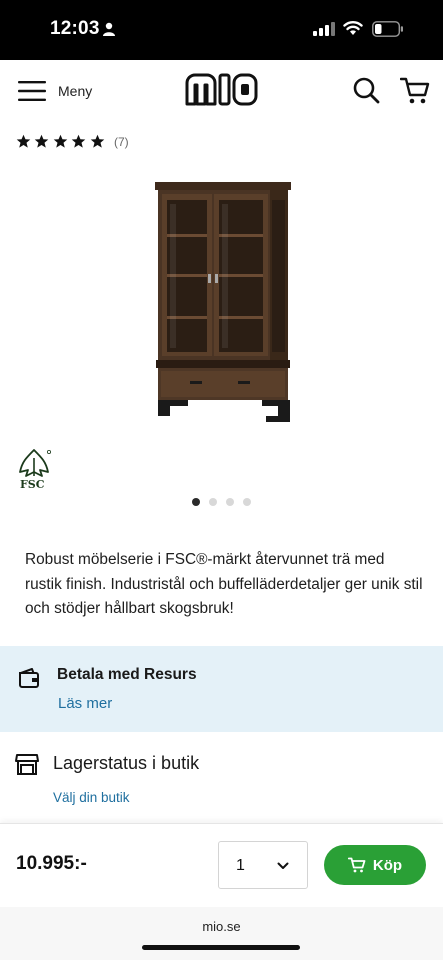  I want to click on search-icon, so click(366, 90).